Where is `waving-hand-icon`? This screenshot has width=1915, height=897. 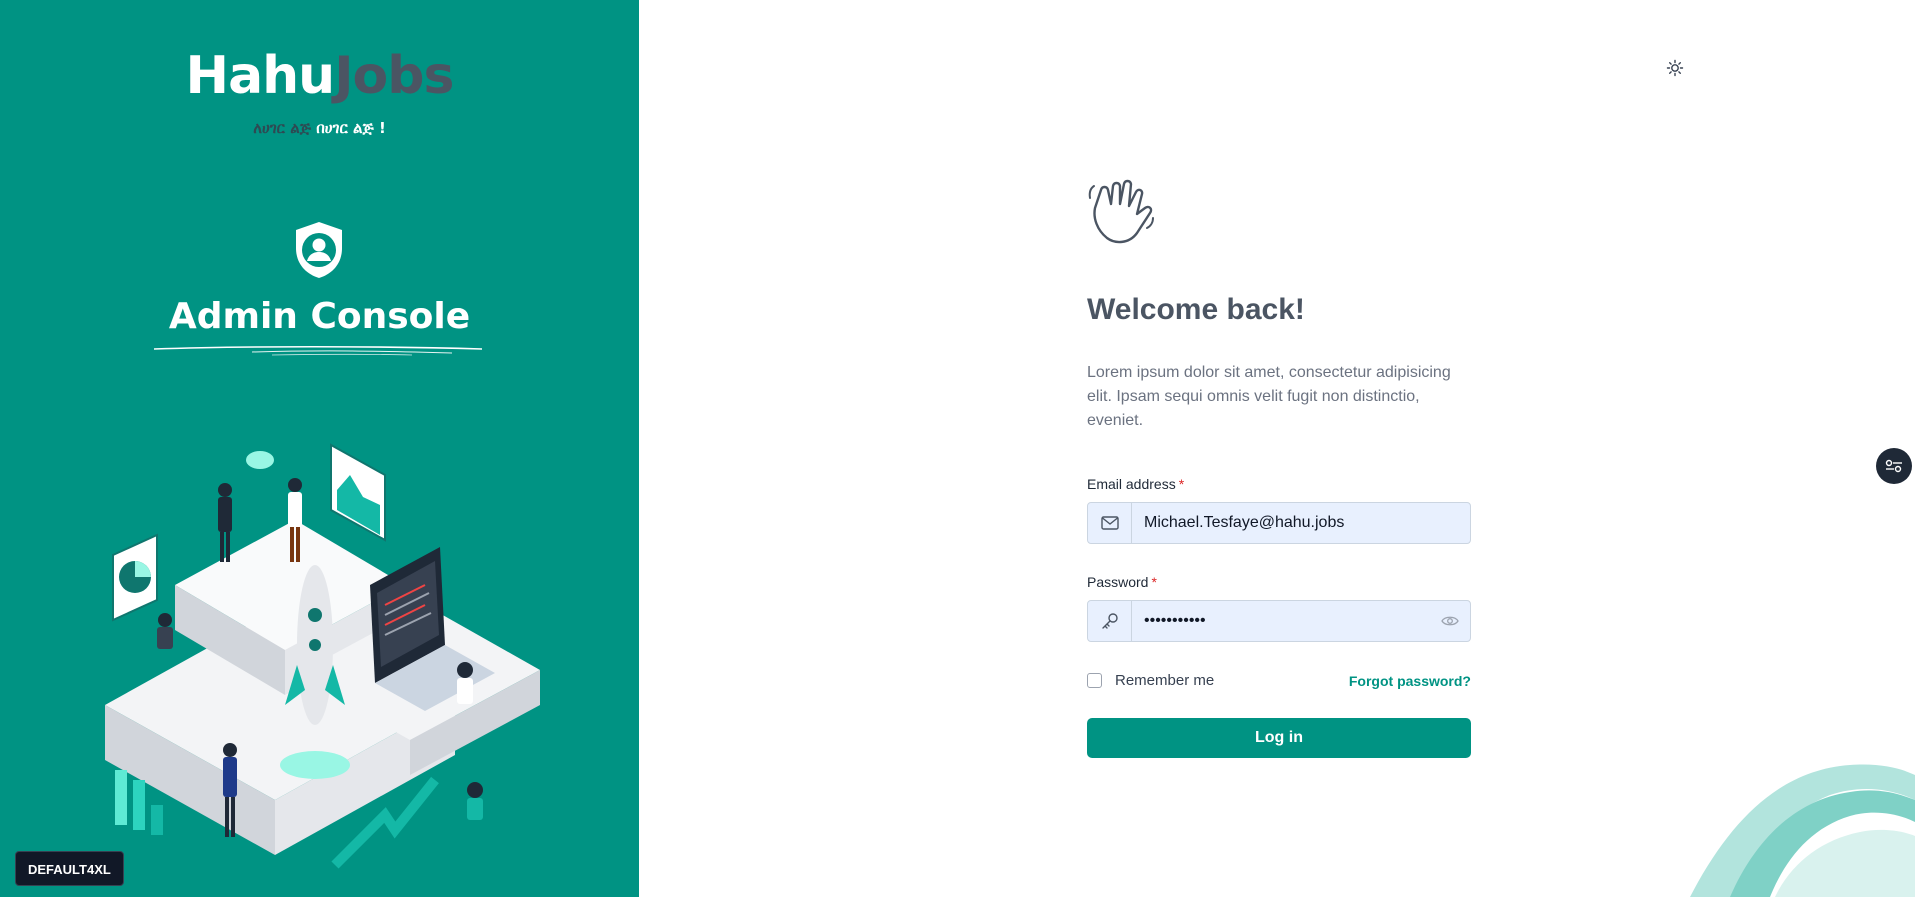 waving-hand-icon is located at coordinates (1121, 211).